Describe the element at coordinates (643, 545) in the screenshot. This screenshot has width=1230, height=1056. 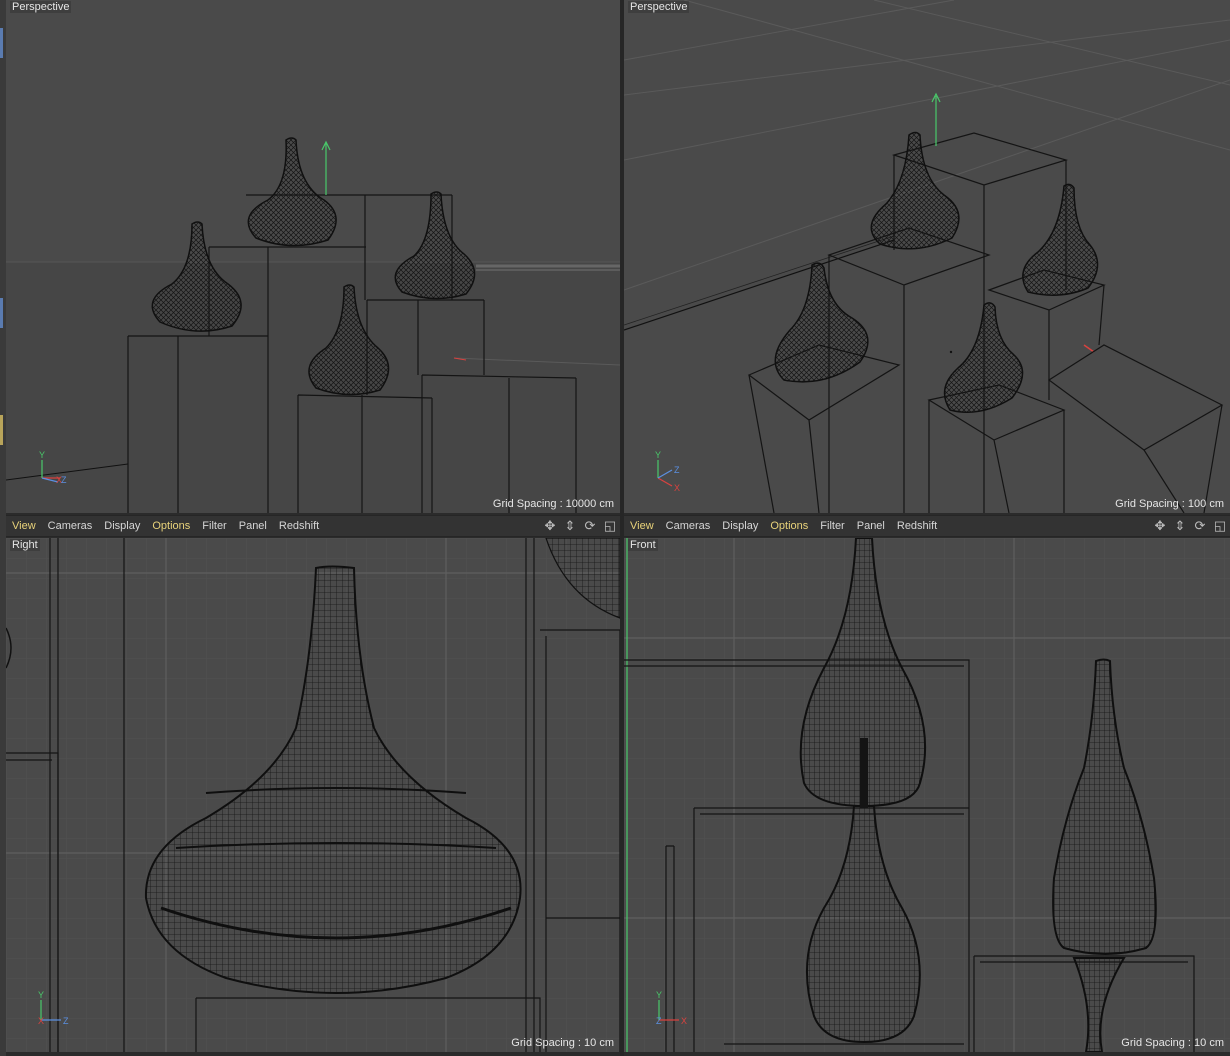
I see `viewport-label: Front` at that location.